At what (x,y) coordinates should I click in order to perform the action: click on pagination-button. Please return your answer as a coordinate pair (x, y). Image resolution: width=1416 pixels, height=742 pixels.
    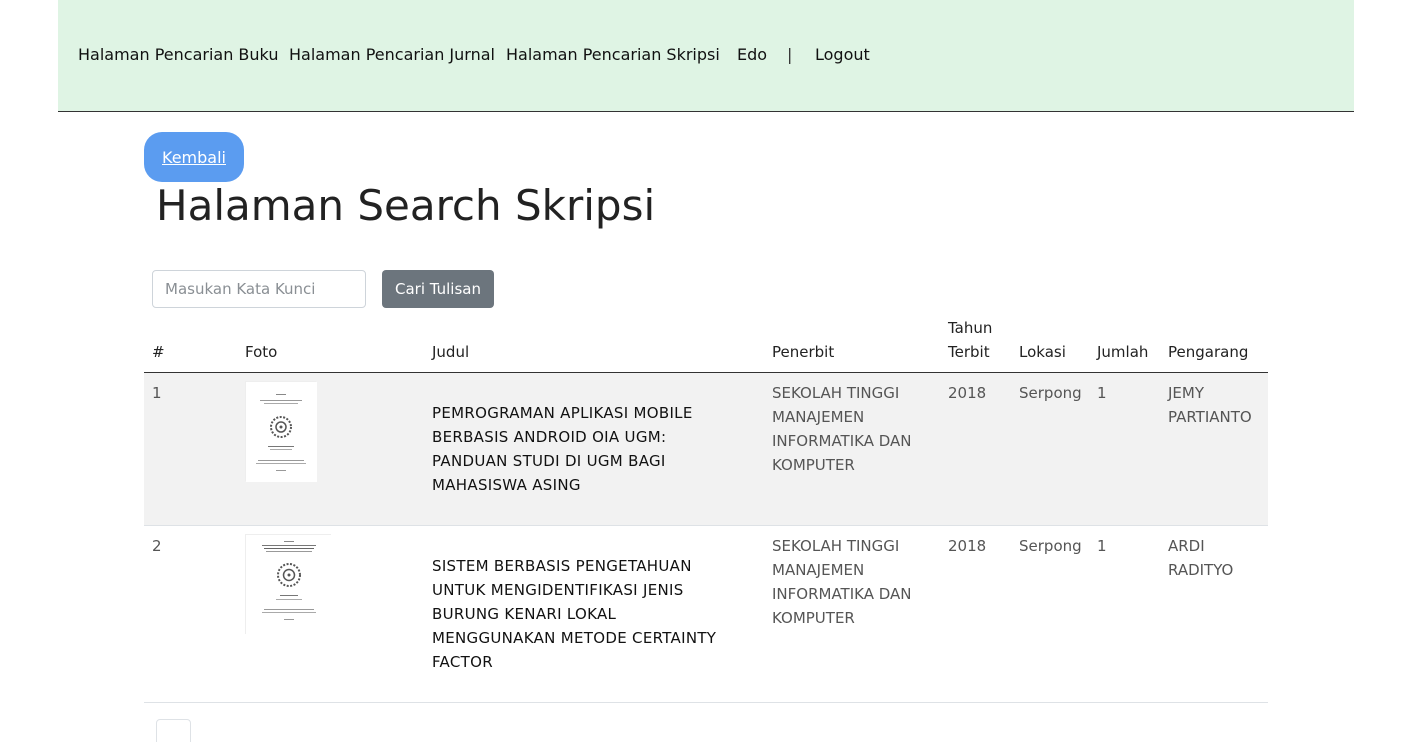
    Looking at the image, I should click on (173, 730).